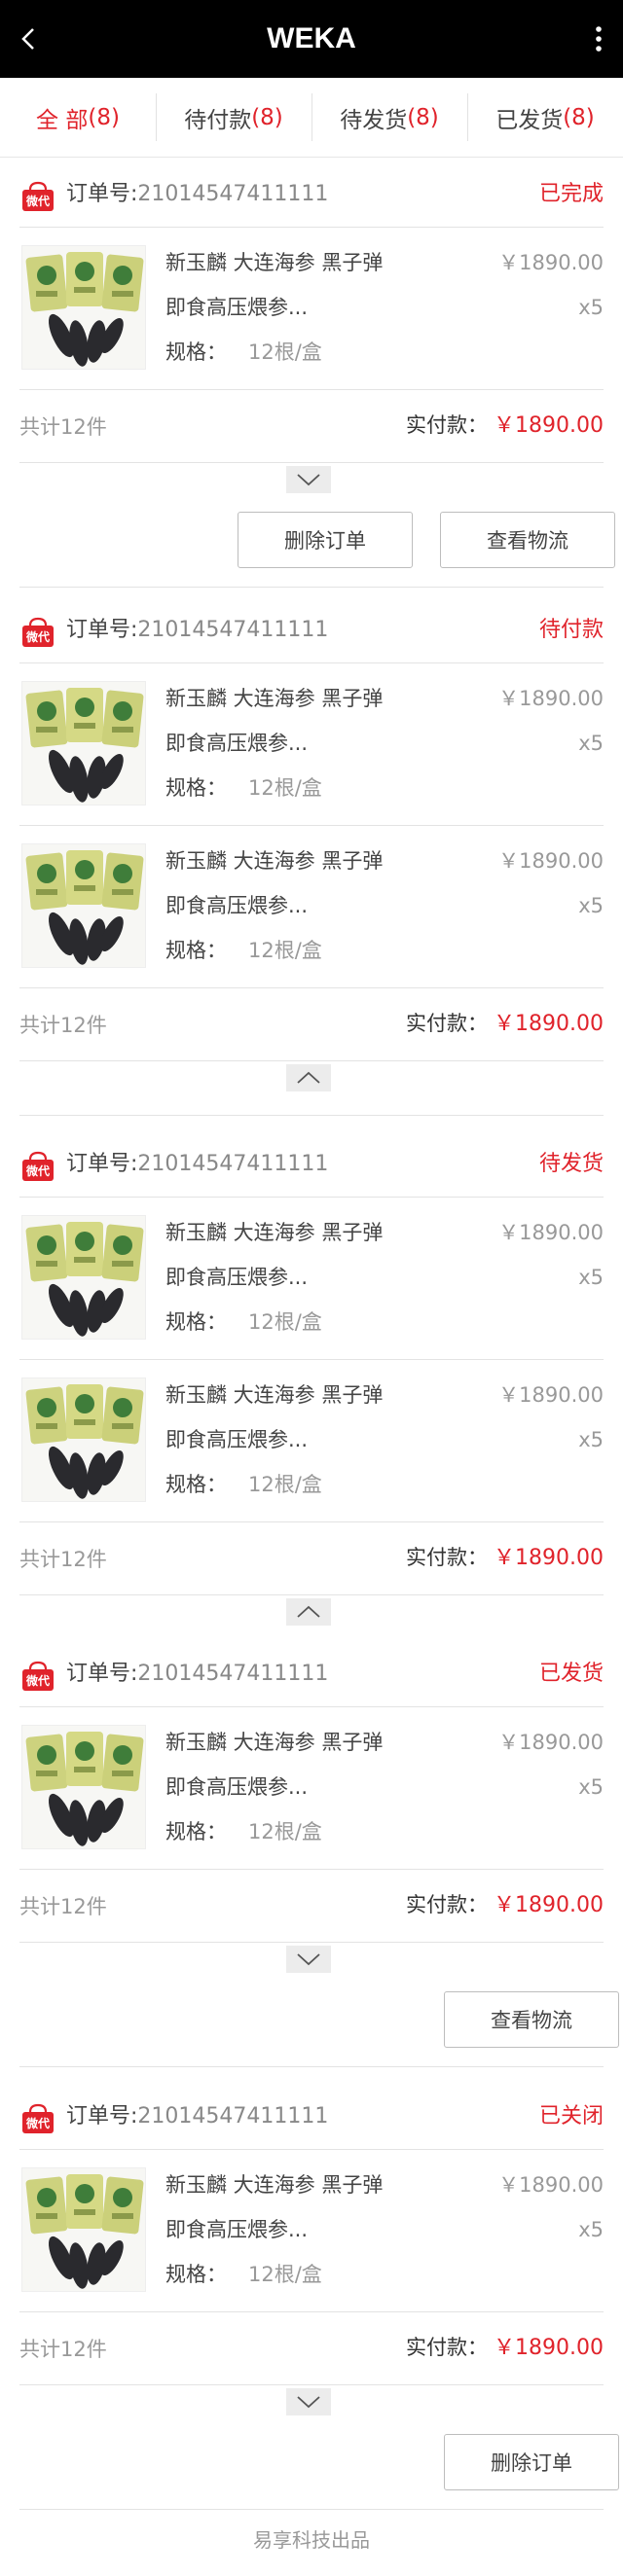 Image resolution: width=623 pixels, height=2576 pixels. I want to click on order-header: 微代 订单号:21014547411111 已完成, so click(311, 194).